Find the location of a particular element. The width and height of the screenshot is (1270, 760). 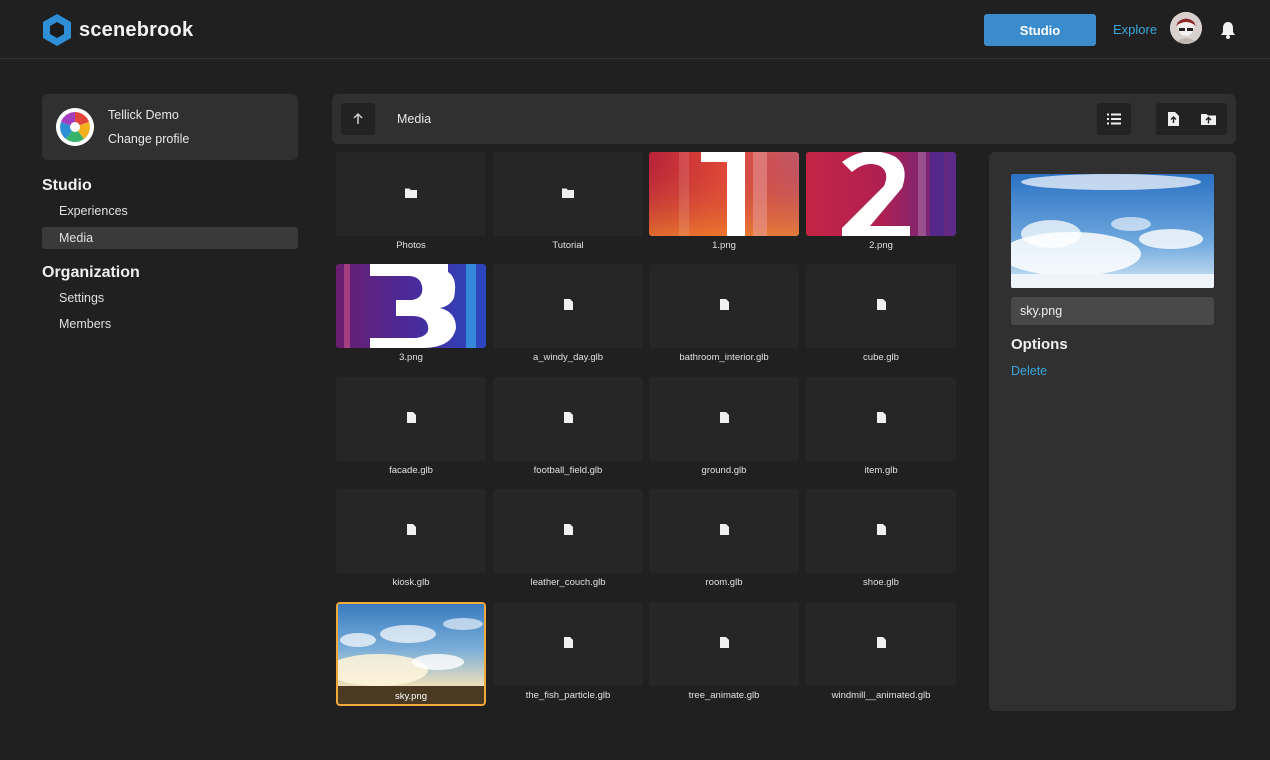

list-icon is located at coordinates (1114, 119).